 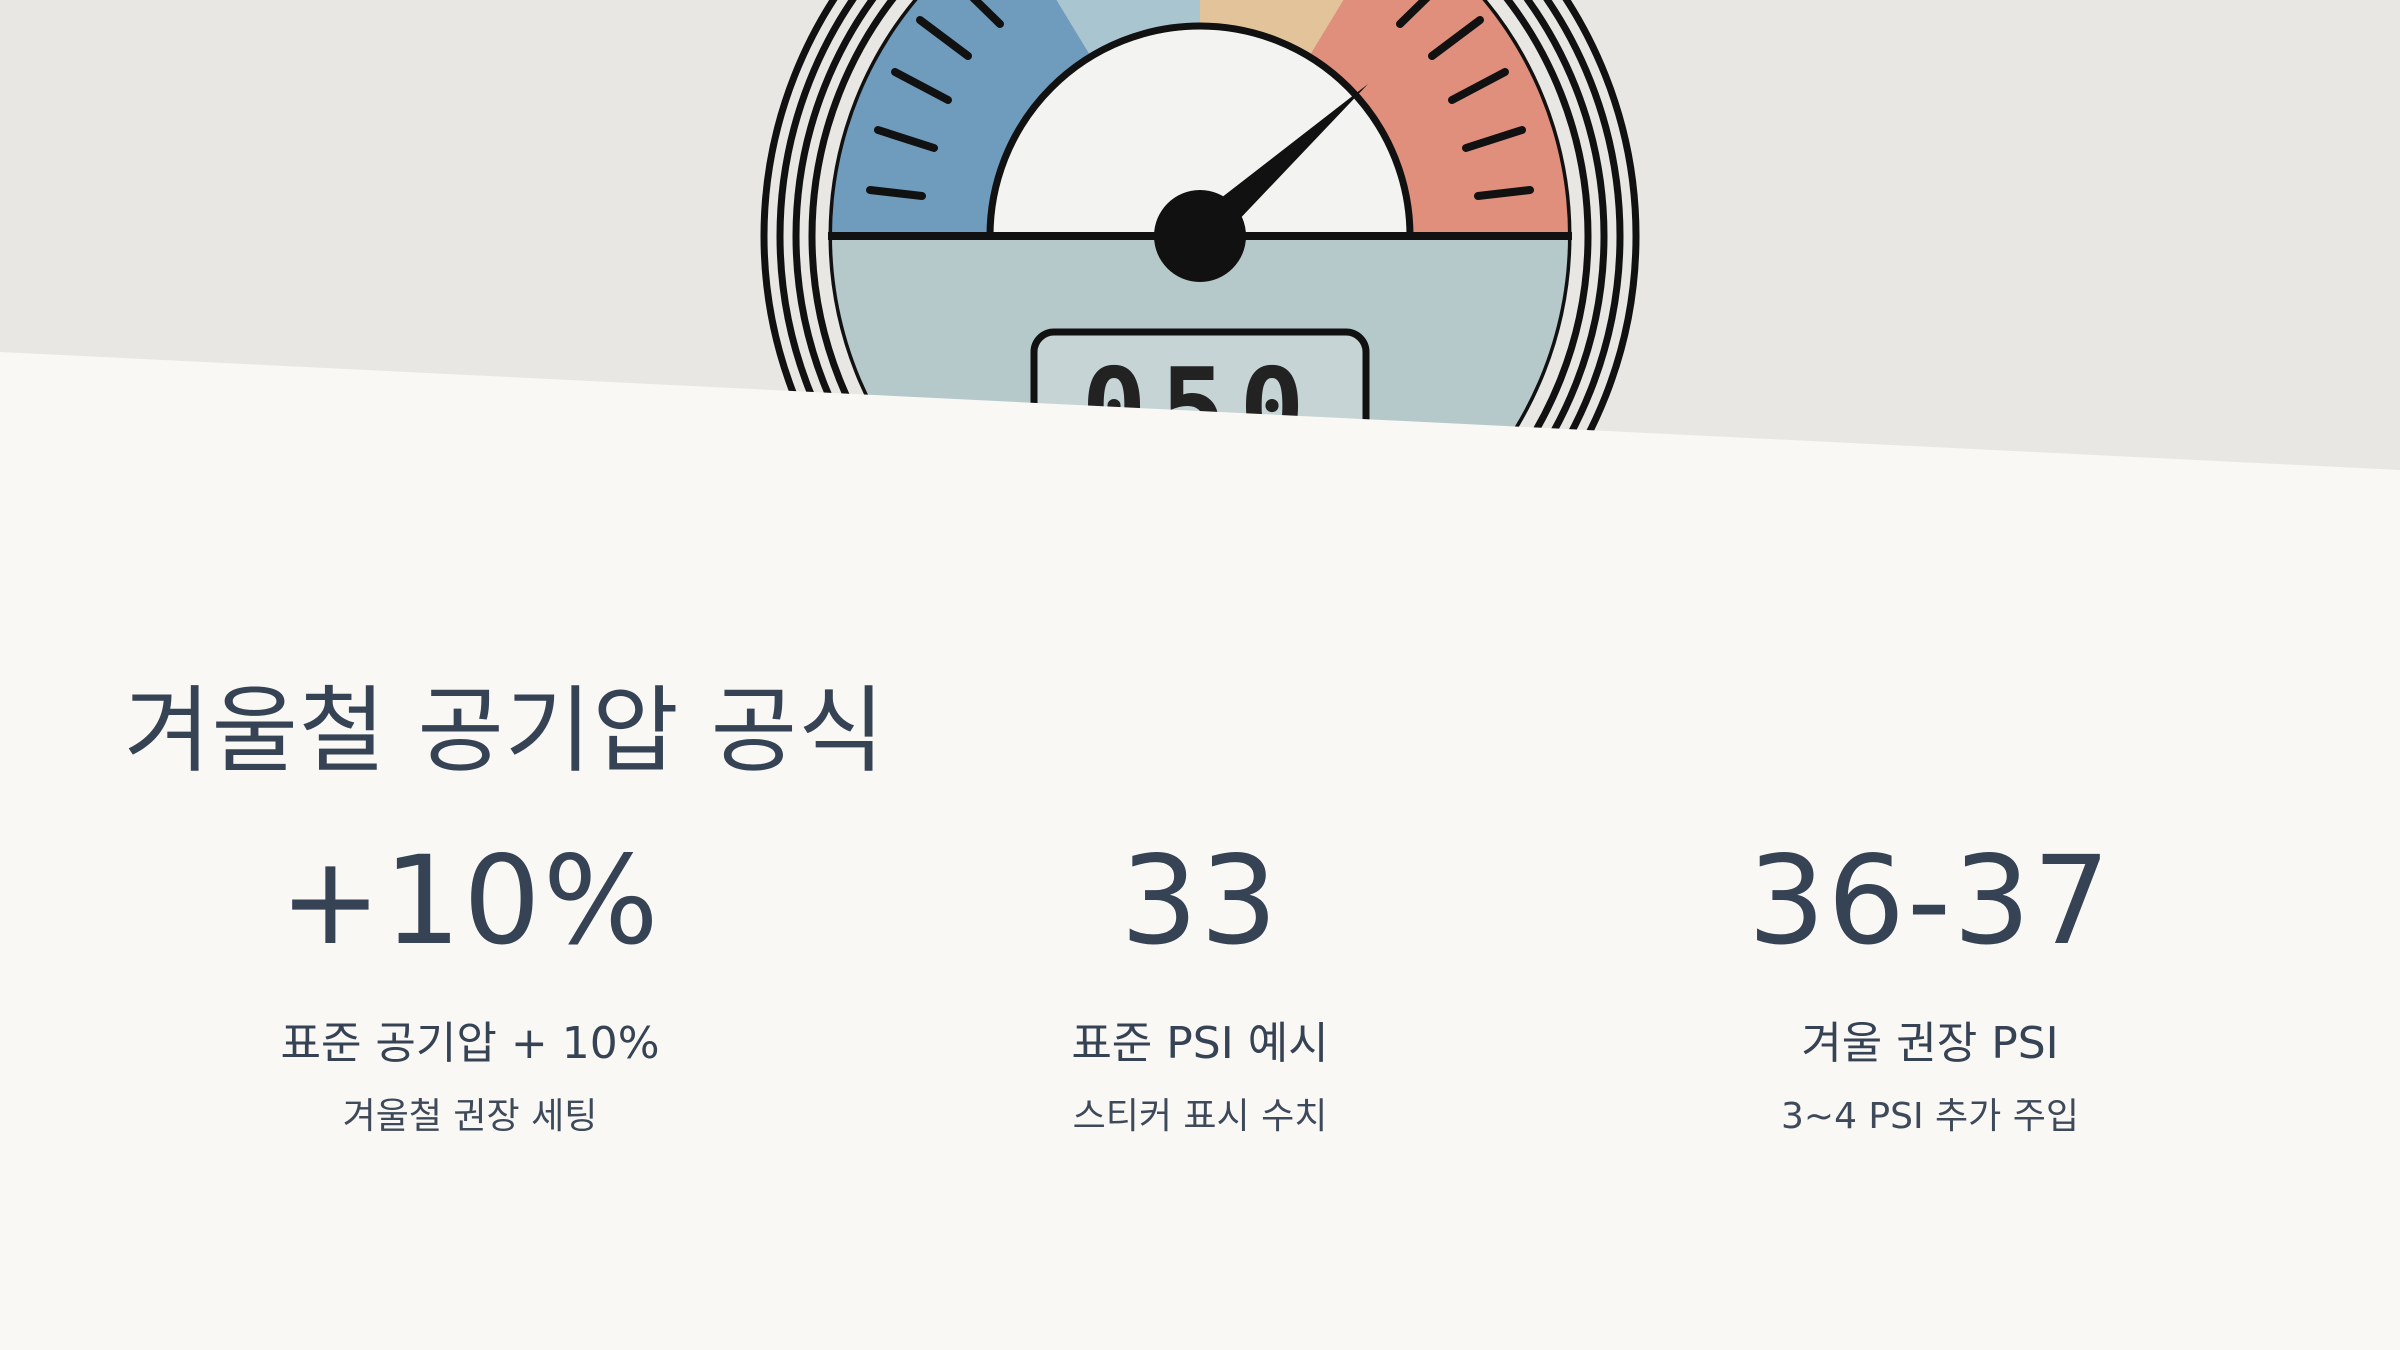 I want to click on stat-label: 겨울 권장 PSI, so click(x=1930, y=1043).